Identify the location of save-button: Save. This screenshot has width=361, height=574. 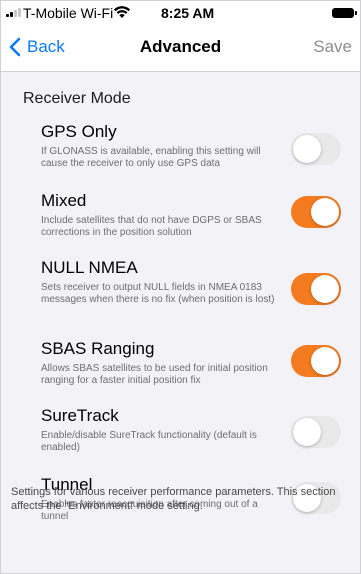
(332, 47).